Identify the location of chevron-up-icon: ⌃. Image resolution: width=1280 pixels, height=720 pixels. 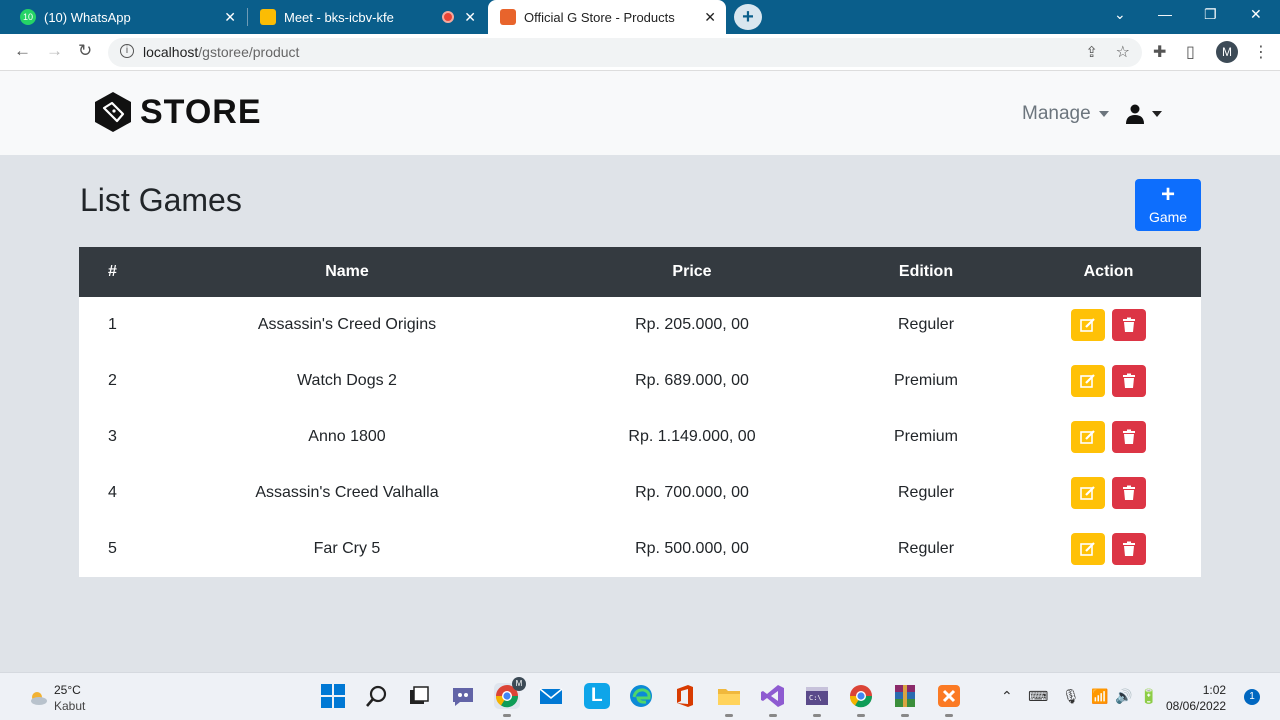
(1007, 696).